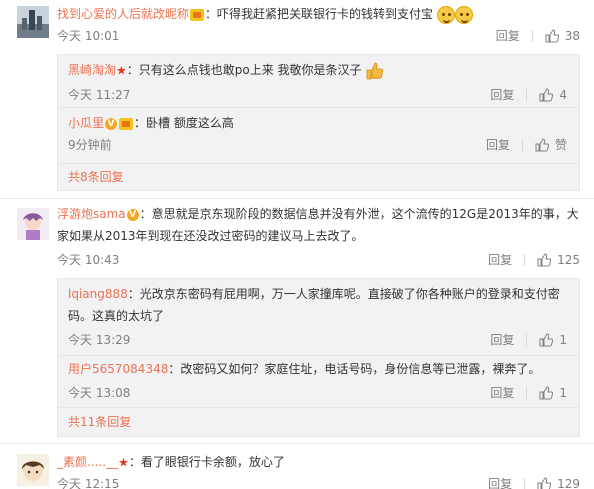  What do you see at coordinates (568, 260) in the screenshot?
I see `like-count: 125` at bounding box center [568, 260].